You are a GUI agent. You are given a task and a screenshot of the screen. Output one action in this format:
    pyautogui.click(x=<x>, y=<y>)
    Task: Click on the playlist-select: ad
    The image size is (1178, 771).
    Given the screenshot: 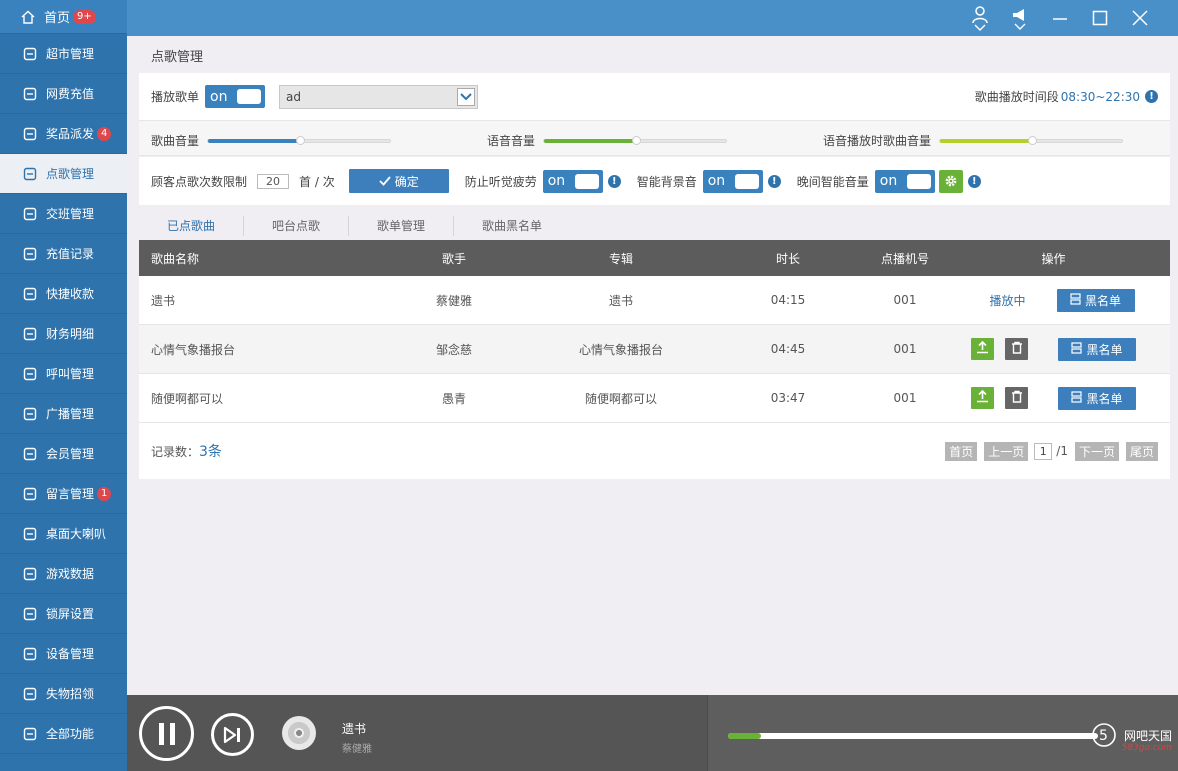 What is the action you would take?
    pyautogui.click(x=379, y=96)
    